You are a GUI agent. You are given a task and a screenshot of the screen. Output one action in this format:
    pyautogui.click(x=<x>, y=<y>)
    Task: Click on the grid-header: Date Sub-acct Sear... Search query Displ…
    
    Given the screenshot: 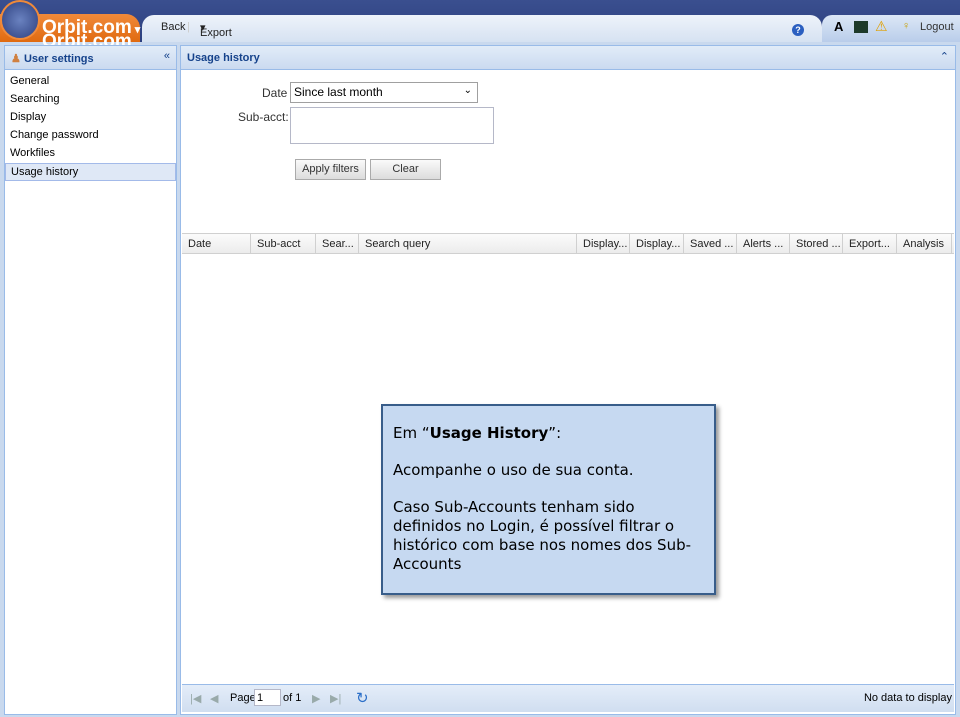 What is the action you would take?
    pyautogui.click(x=568, y=243)
    